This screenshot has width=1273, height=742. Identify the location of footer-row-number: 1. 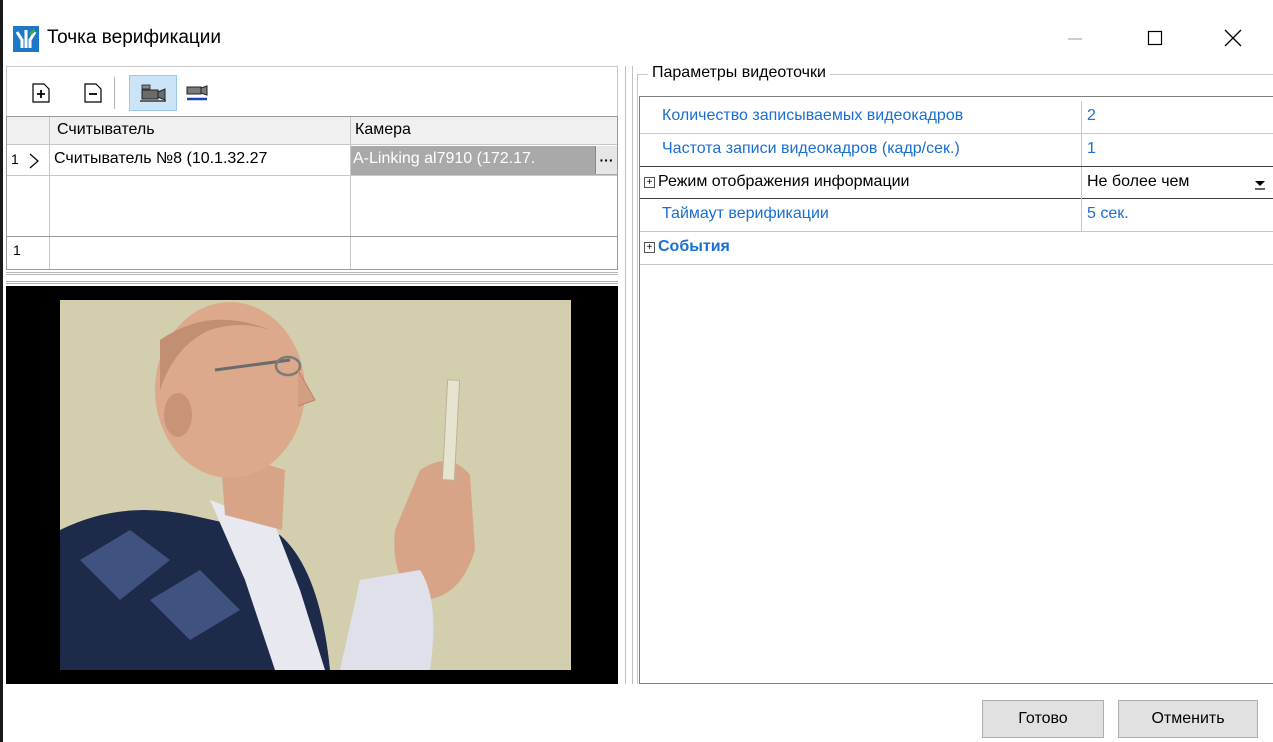
(17, 250).